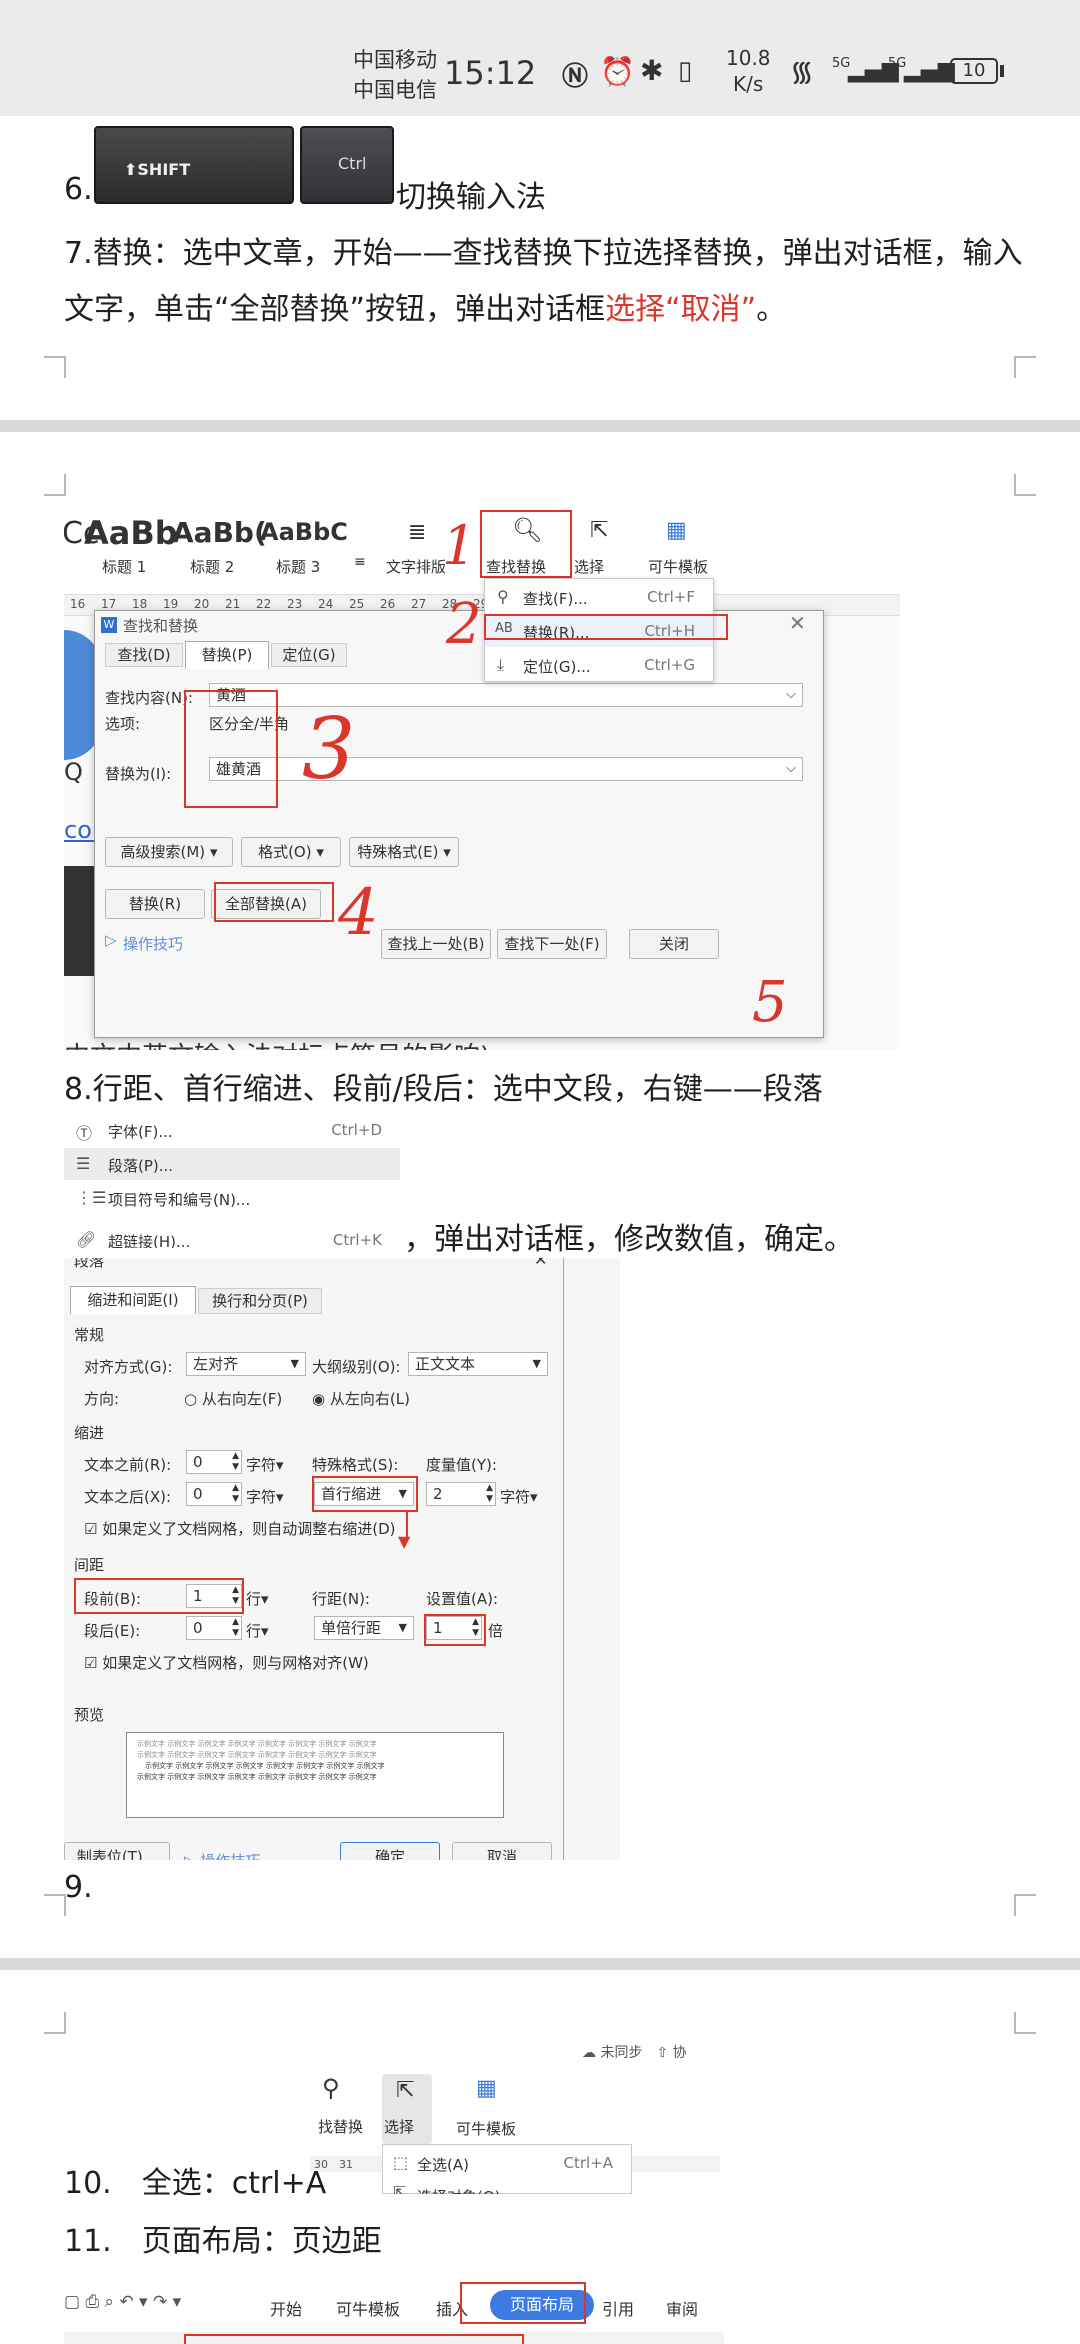 This screenshot has height=2344, width=1080. What do you see at coordinates (230, 1856) in the screenshot?
I see `para-tips-label: 操作技巧` at bounding box center [230, 1856].